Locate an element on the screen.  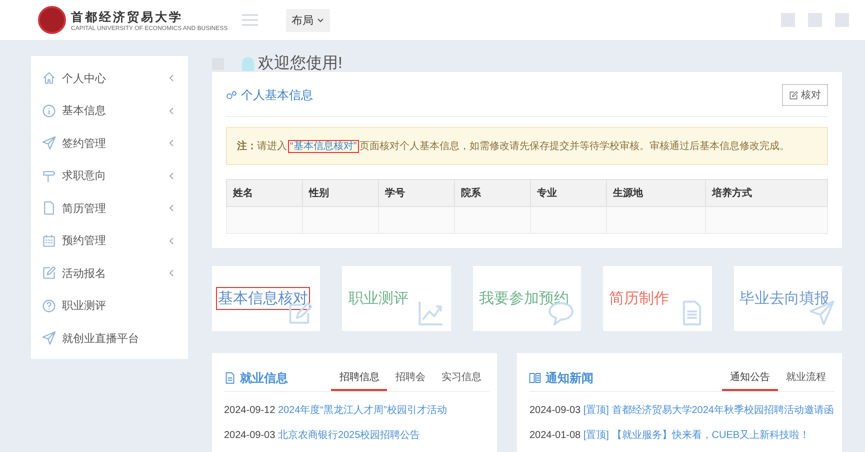
signpost-icon is located at coordinates (49, 175).